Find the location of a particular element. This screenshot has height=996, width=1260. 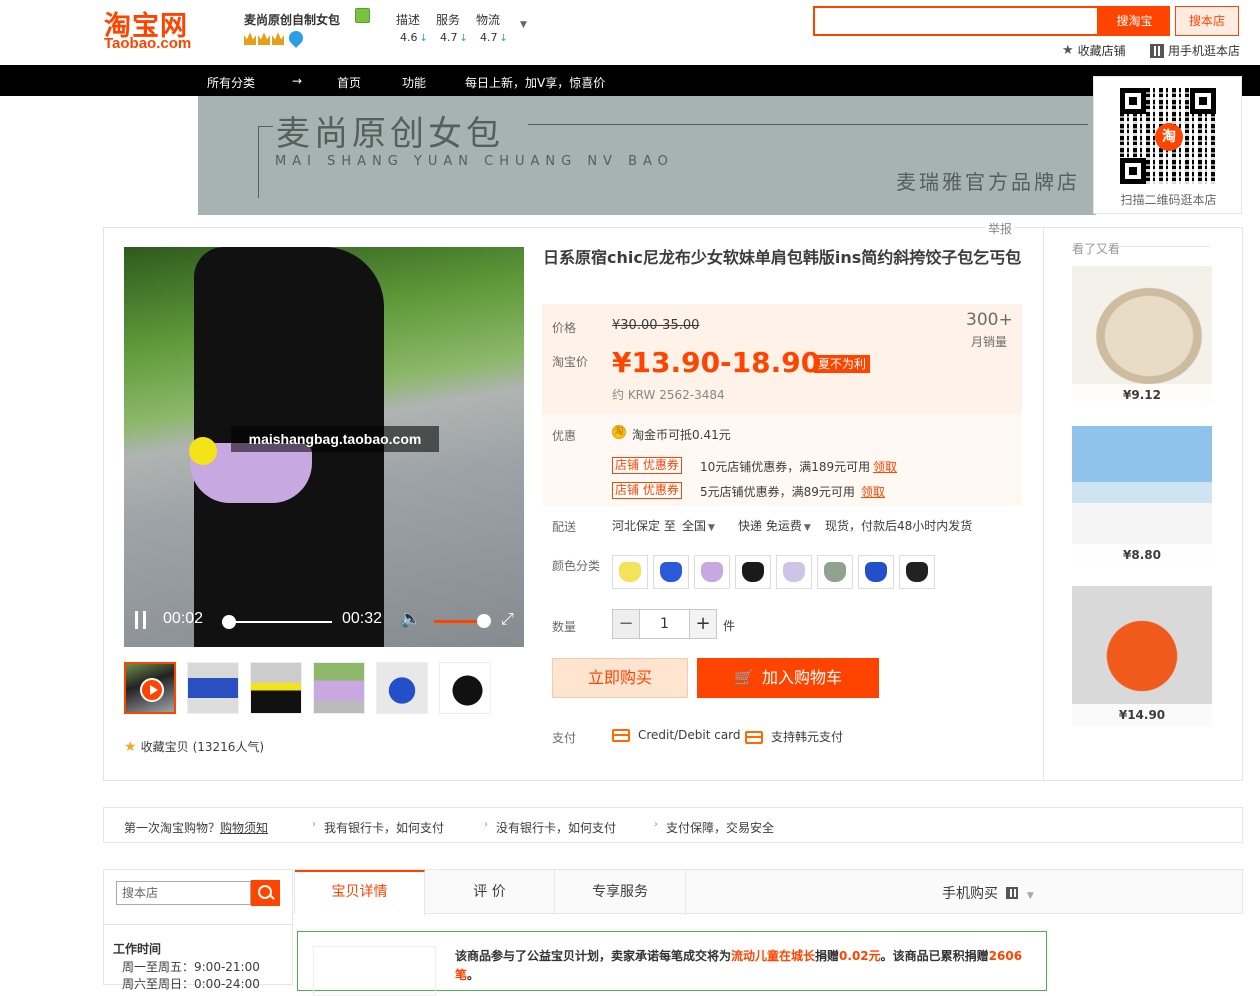

shop-search-input: 搜本店 is located at coordinates (183, 893).